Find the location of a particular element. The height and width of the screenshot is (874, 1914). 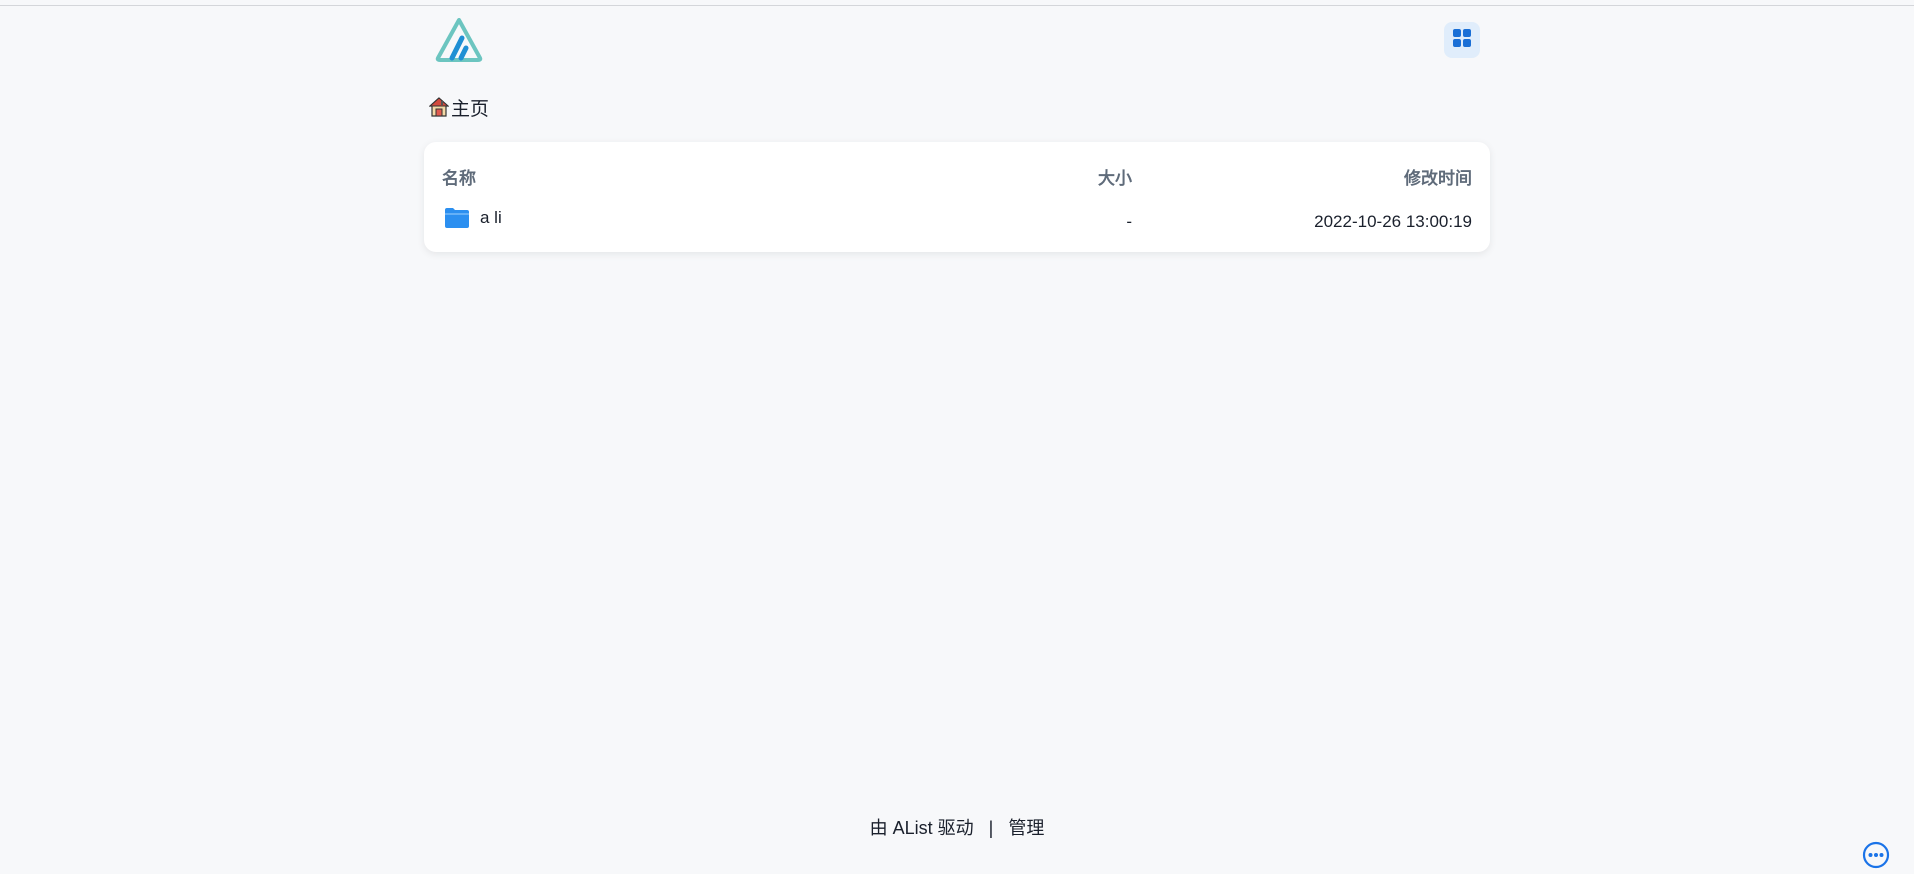

more-options-button is located at coordinates (1876, 855).